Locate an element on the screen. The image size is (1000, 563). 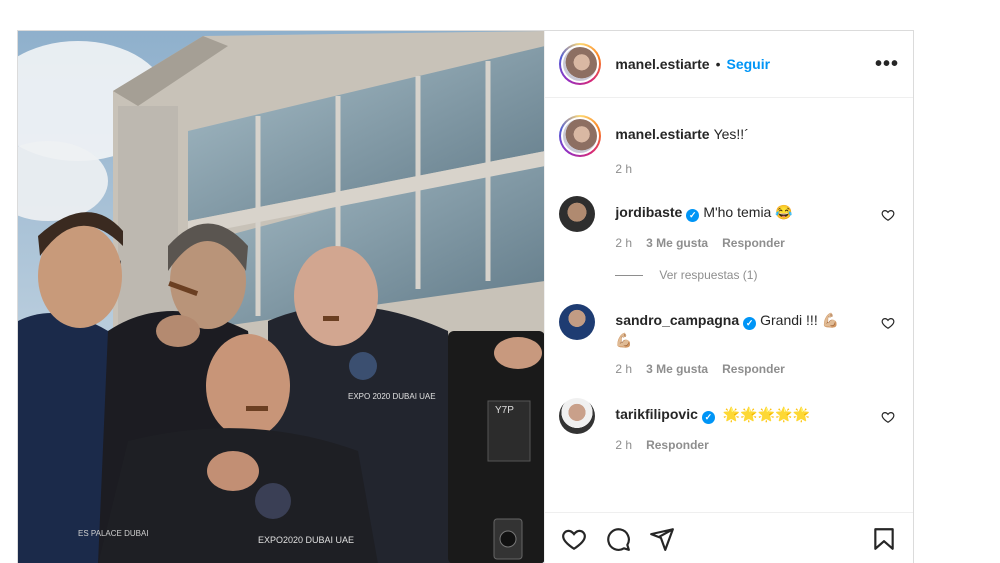
caption-avatar is located at coordinates (580, 136).